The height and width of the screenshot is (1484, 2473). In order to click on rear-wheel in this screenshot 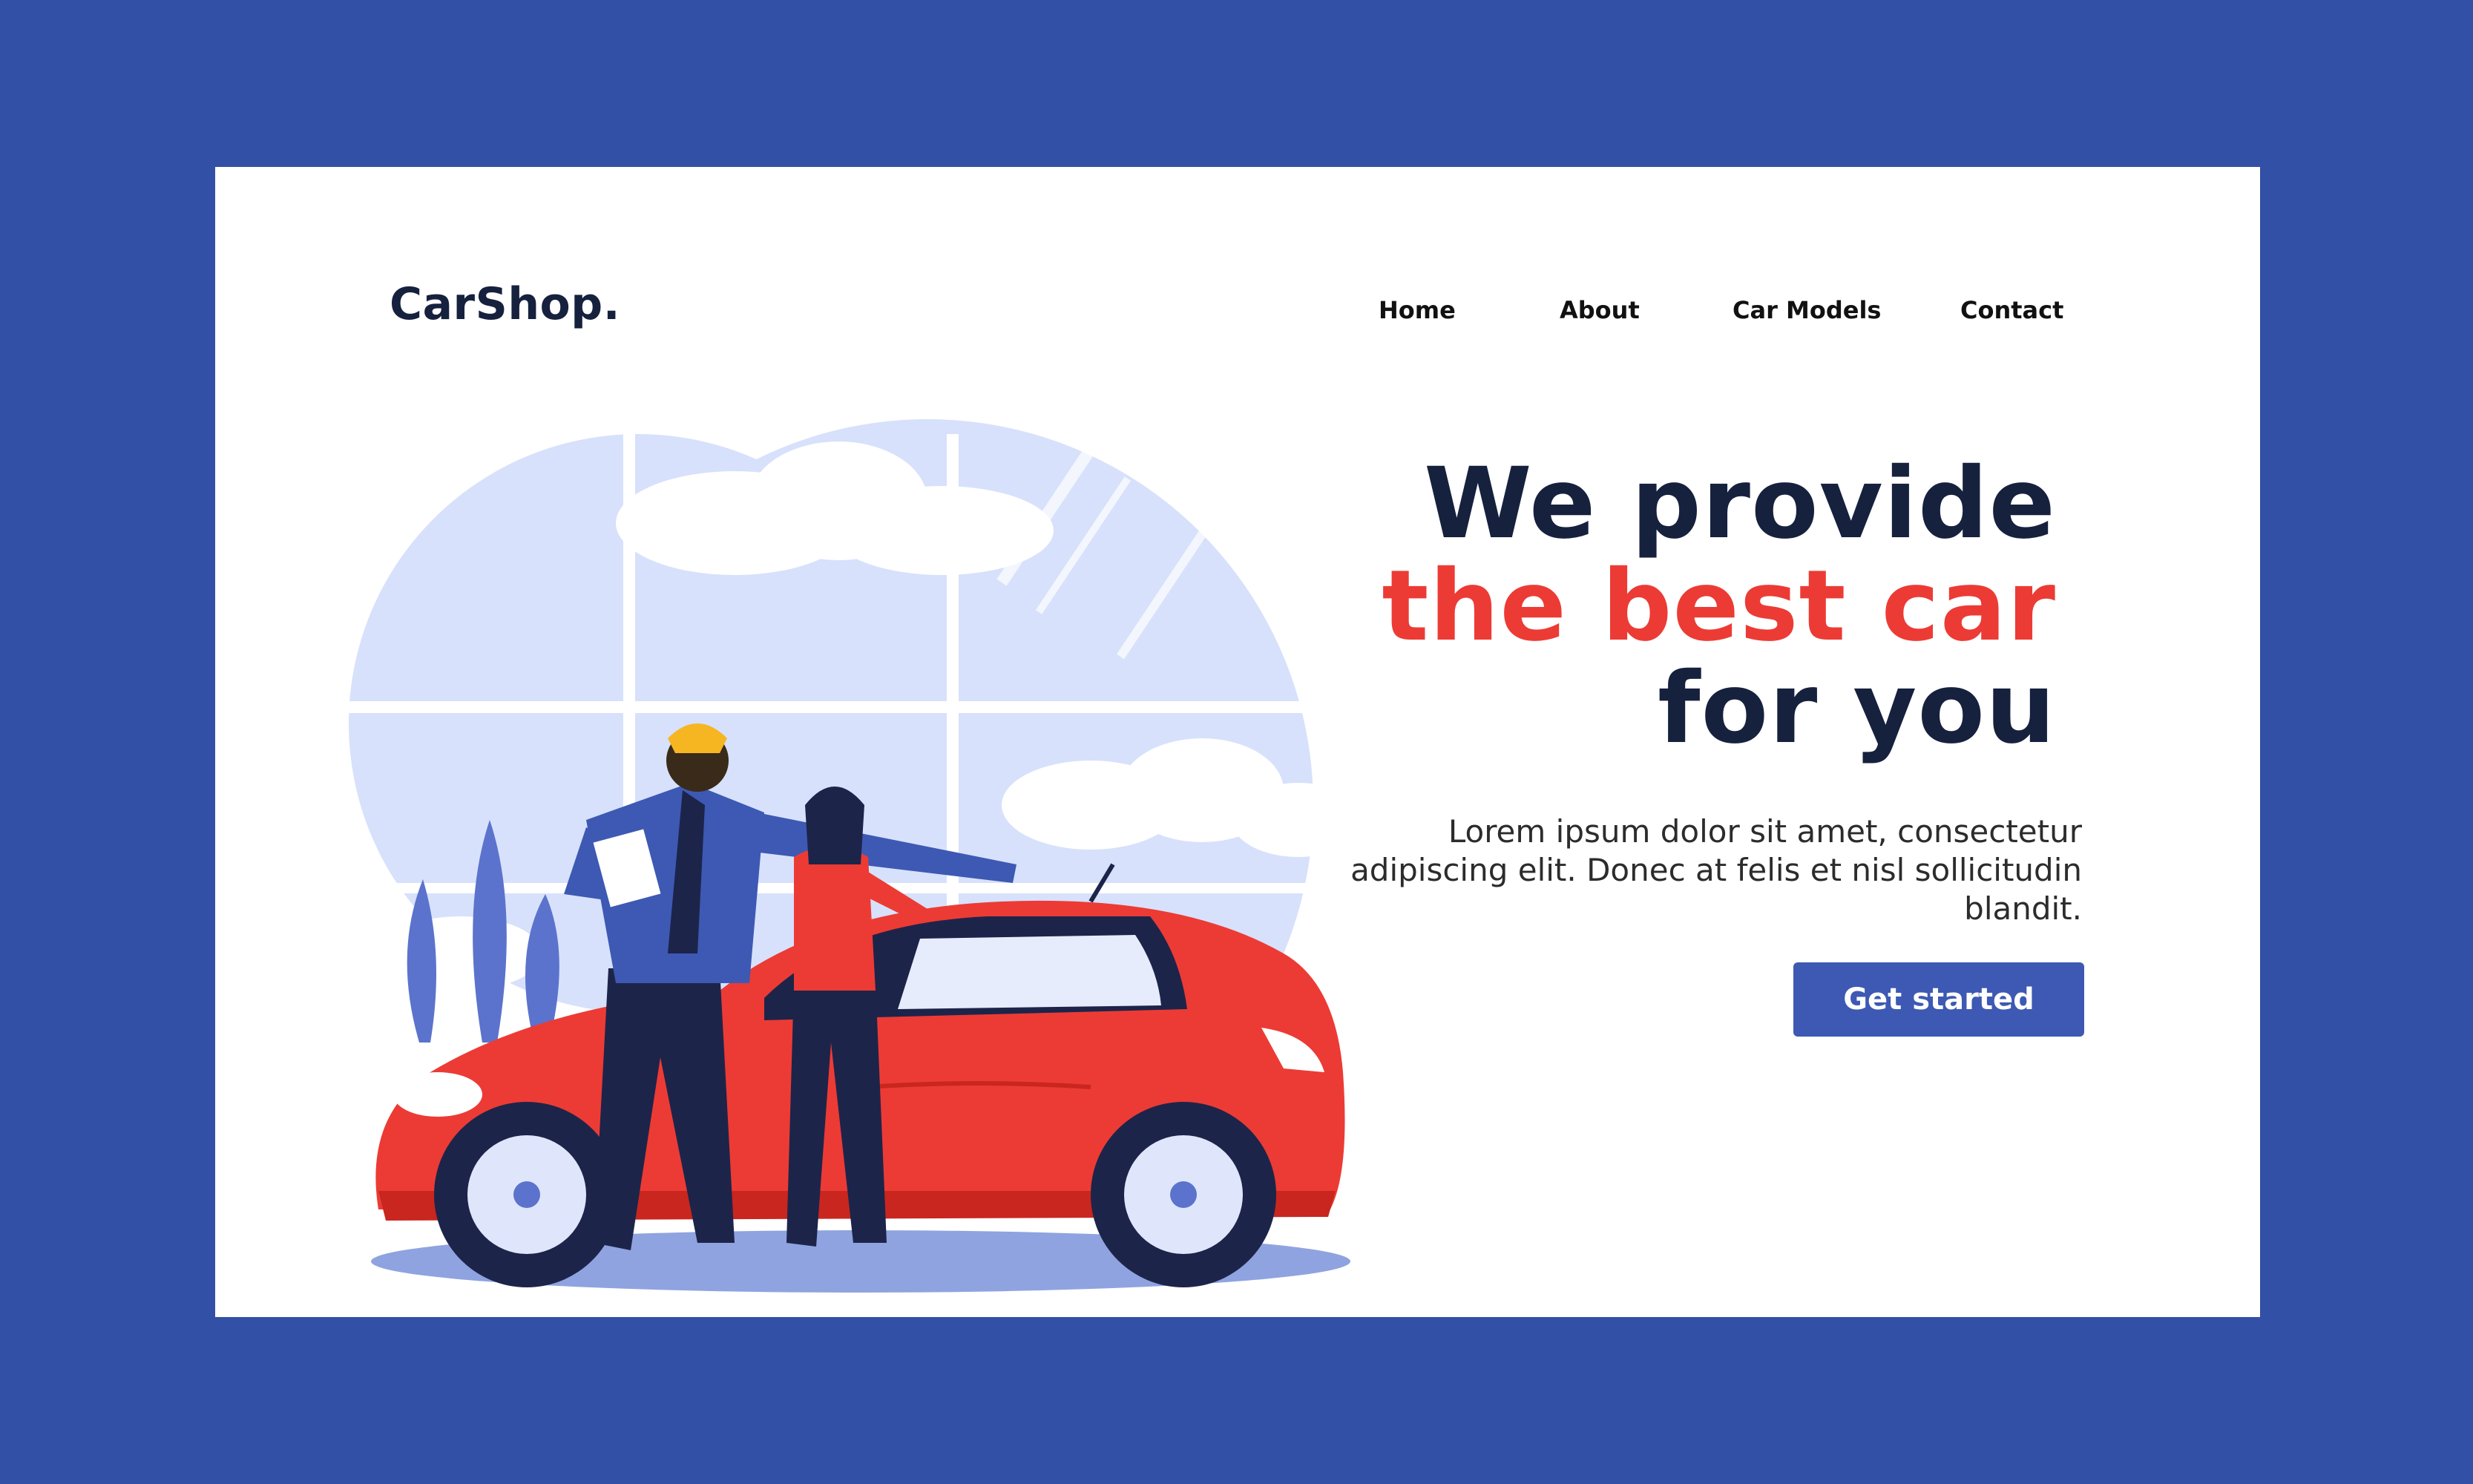, I will do `click(1183, 1194)`.